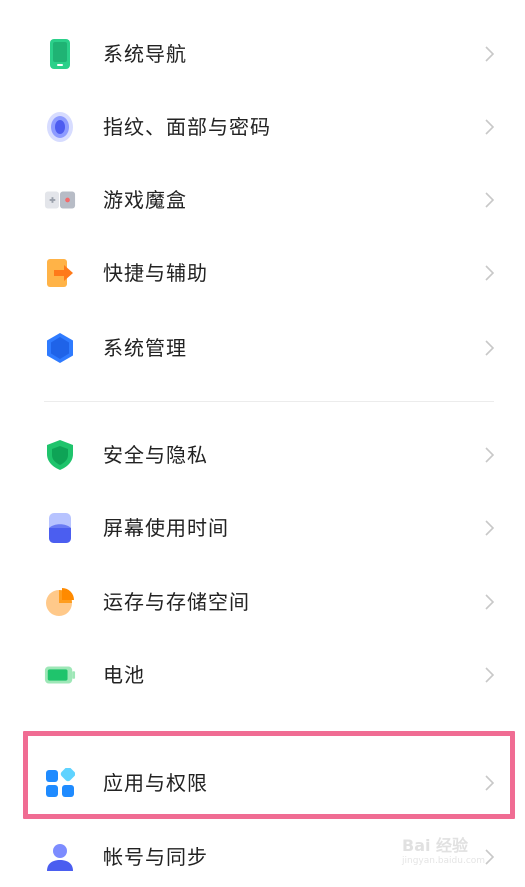  Describe the element at coordinates (187, 127) in the screenshot. I see `setting-label: 指纹、面部与密码` at that location.